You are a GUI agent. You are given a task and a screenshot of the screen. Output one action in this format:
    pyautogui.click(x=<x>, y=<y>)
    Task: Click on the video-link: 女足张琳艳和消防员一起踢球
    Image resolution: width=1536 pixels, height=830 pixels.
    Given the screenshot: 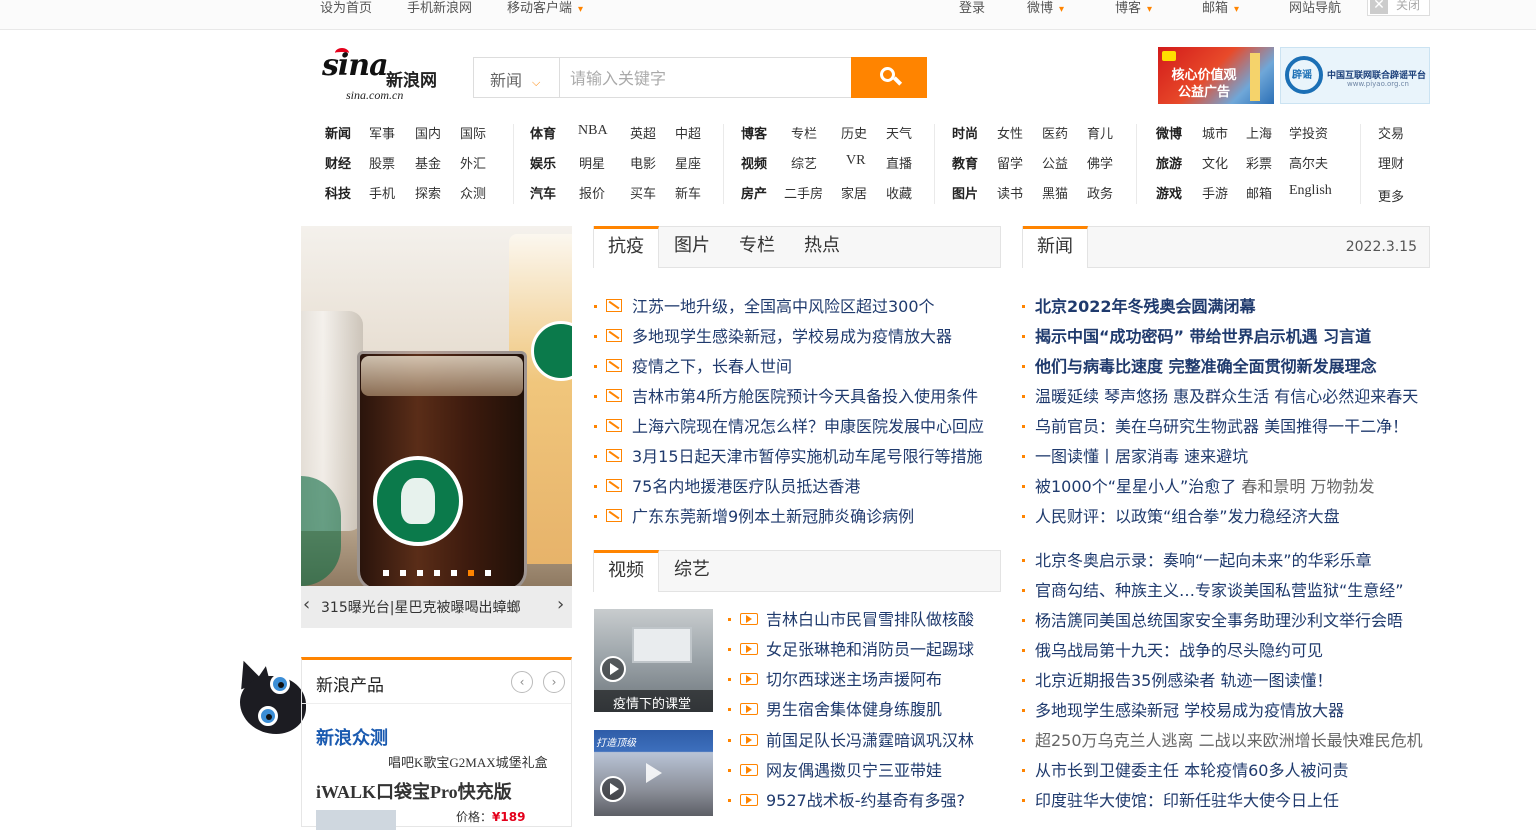 What is the action you would take?
    pyautogui.click(x=870, y=648)
    